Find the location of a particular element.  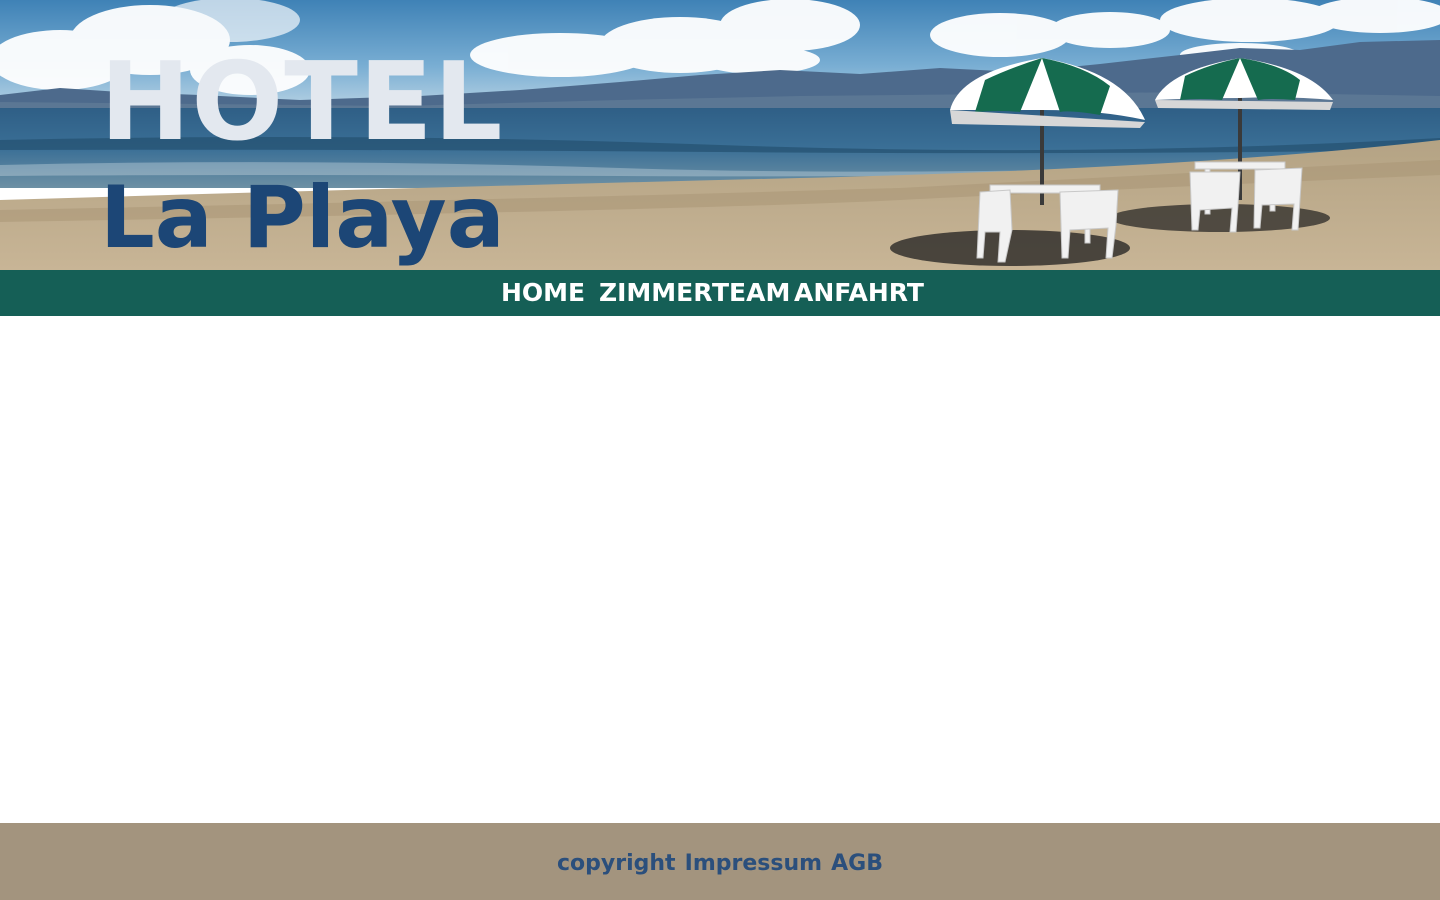

nav-zimmer: ZIMMER is located at coordinates (656, 293).